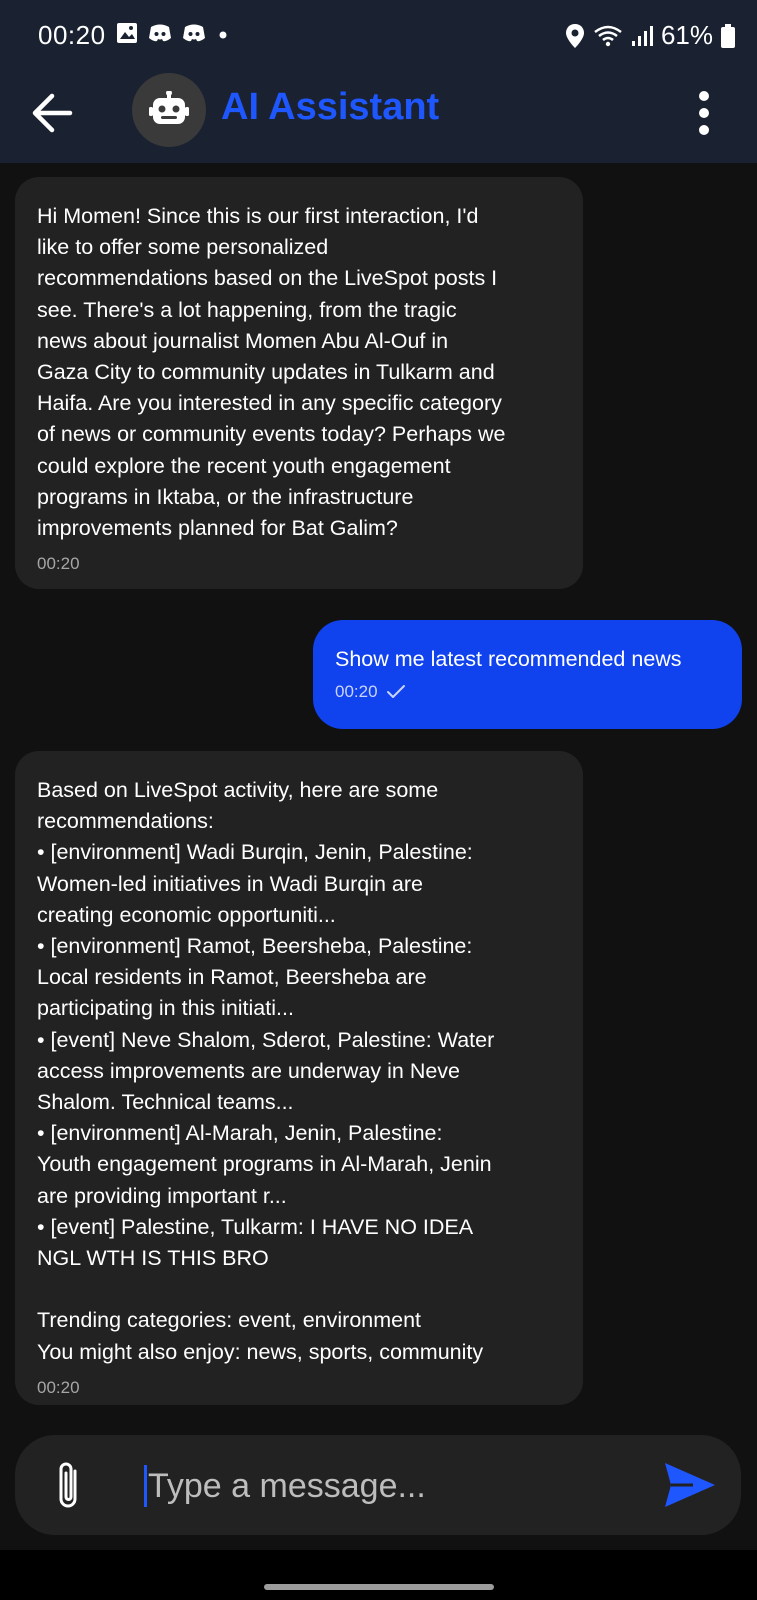 This screenshot has height=1600, width=757. What do you see at coordinates (642, 35) in the screenshot?
I see `signal-icon` at bounding box center [642, 35].